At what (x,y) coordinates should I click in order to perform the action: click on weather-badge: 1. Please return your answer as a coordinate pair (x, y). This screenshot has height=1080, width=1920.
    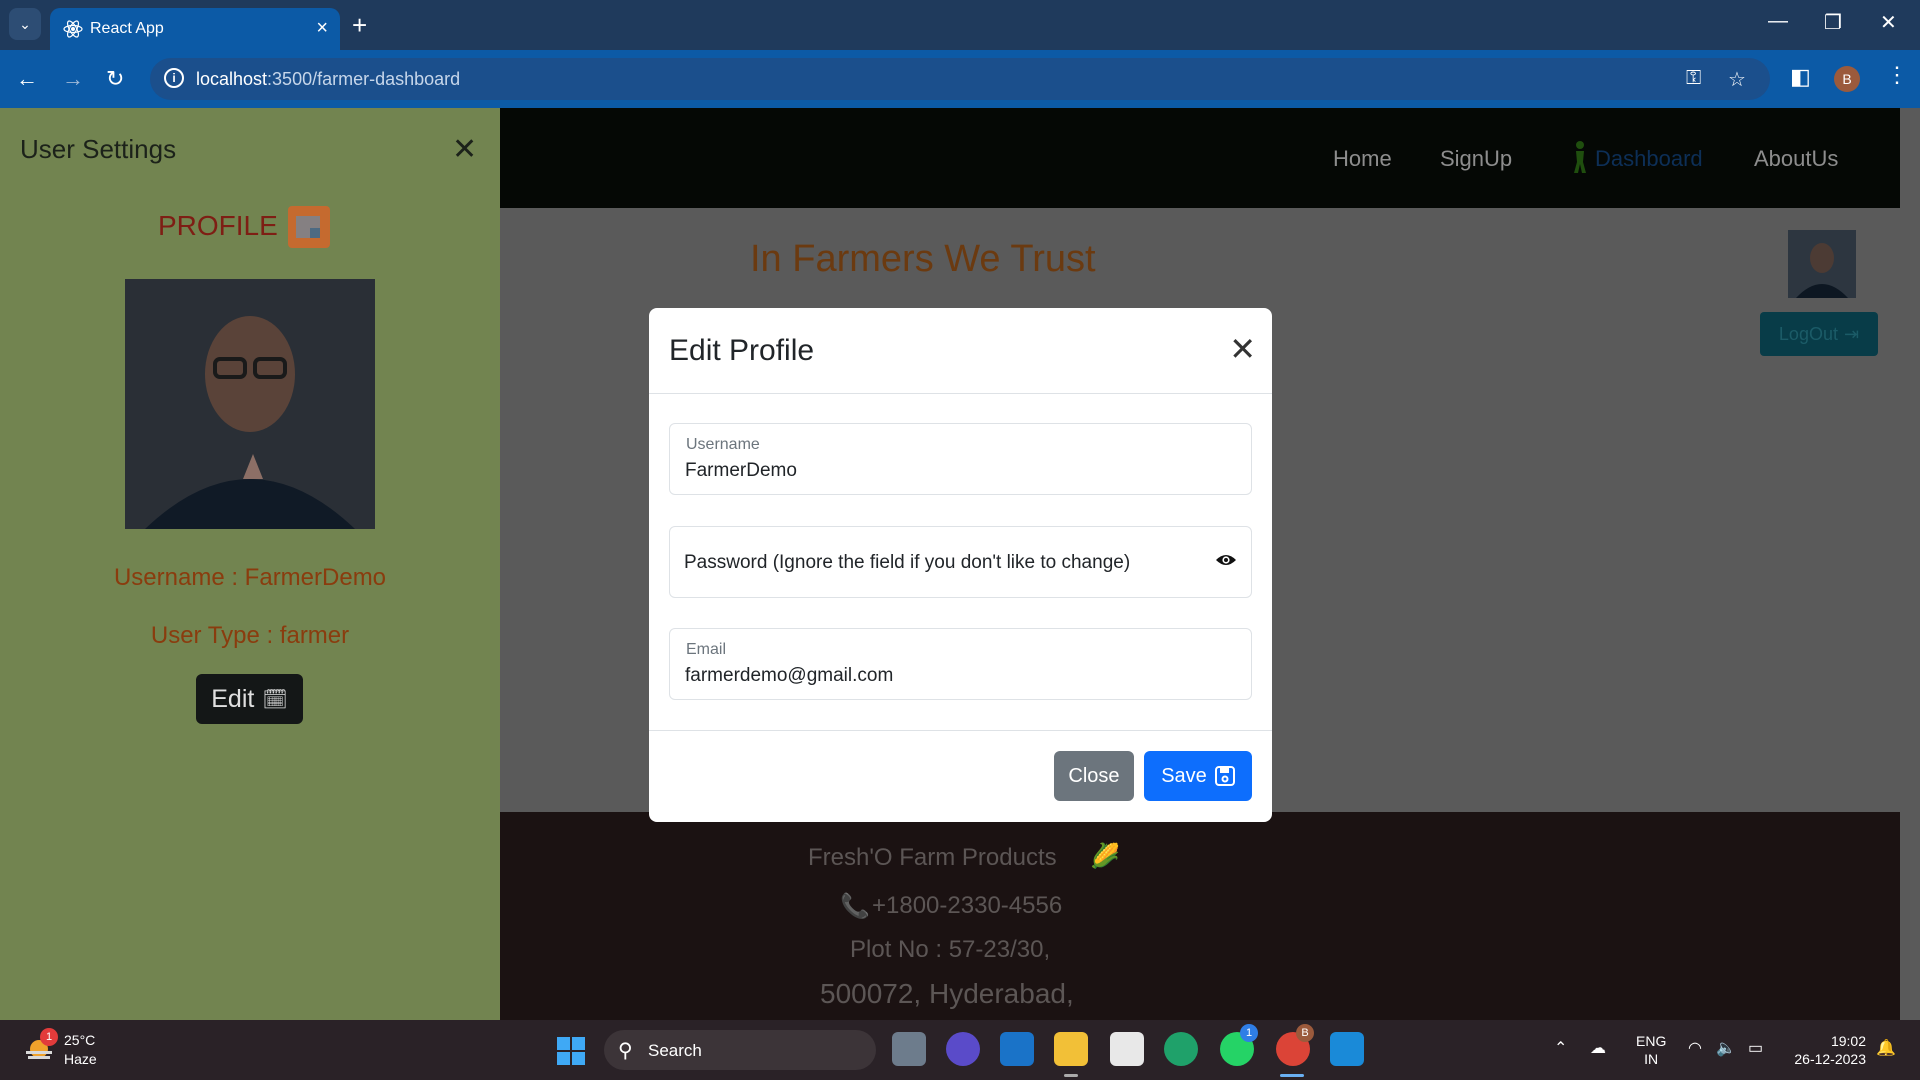
    Looking at the image, I should click on (49, 1037).